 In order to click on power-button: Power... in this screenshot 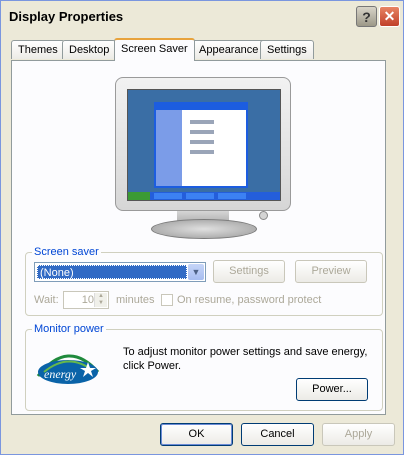, I will do `click(332, 389)`.